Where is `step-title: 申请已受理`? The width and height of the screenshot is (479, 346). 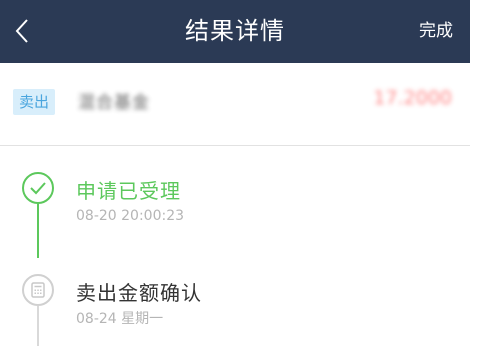
step-title: 申请已受理 is located at coordinates (128, 191).